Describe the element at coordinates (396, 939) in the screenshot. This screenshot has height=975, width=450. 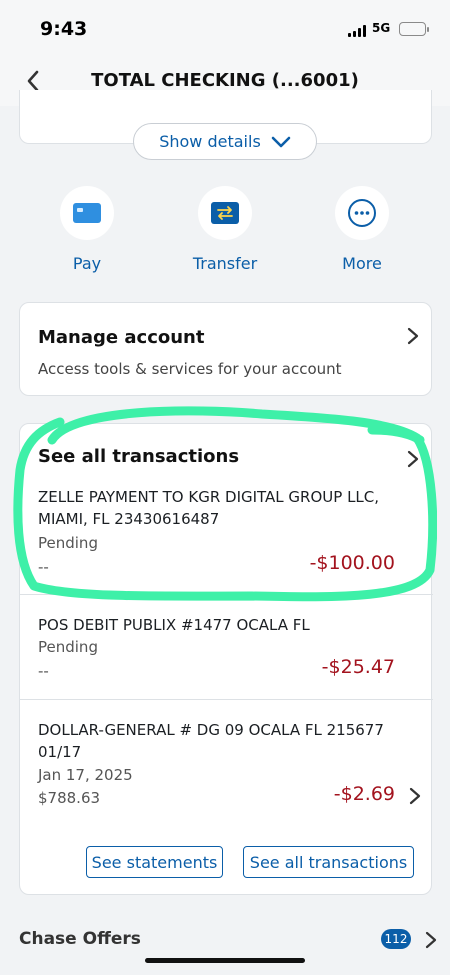
I see `offers-count-badge: 112` at that location.